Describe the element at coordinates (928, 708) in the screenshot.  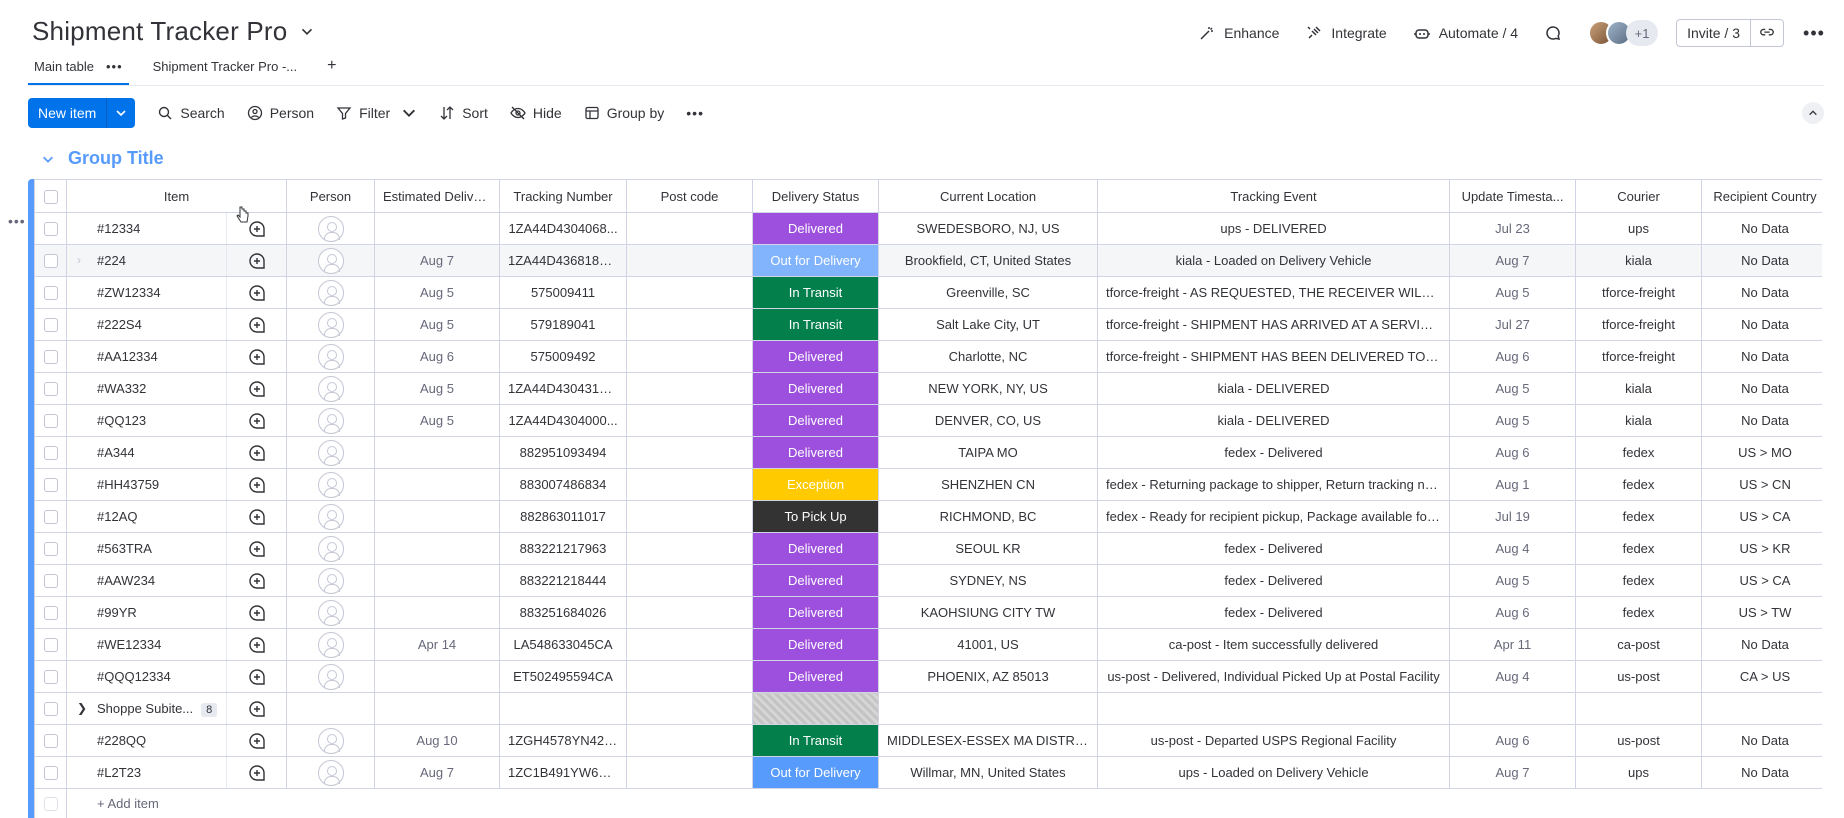
I see `table-row: ❯ Shoppe Subite... 8` at that location.